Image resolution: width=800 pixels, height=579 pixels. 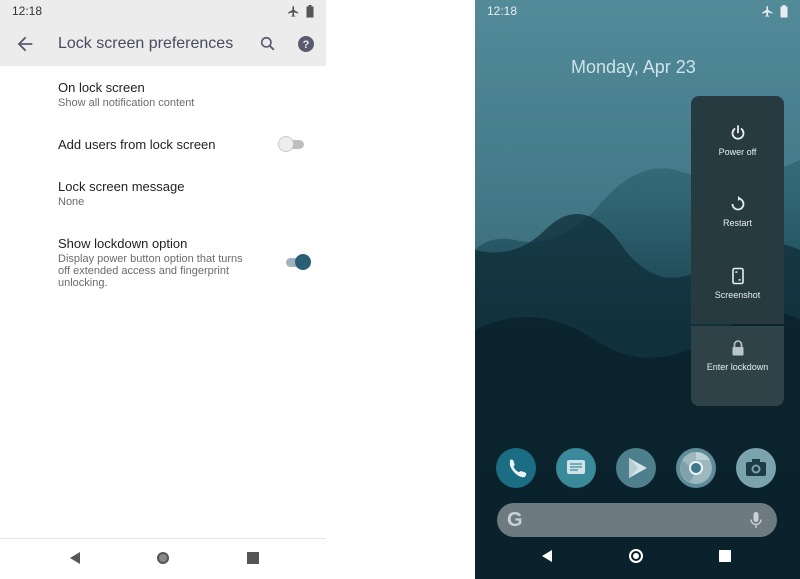 I want to click on add-users-toggle, so click(x=292, y=144).